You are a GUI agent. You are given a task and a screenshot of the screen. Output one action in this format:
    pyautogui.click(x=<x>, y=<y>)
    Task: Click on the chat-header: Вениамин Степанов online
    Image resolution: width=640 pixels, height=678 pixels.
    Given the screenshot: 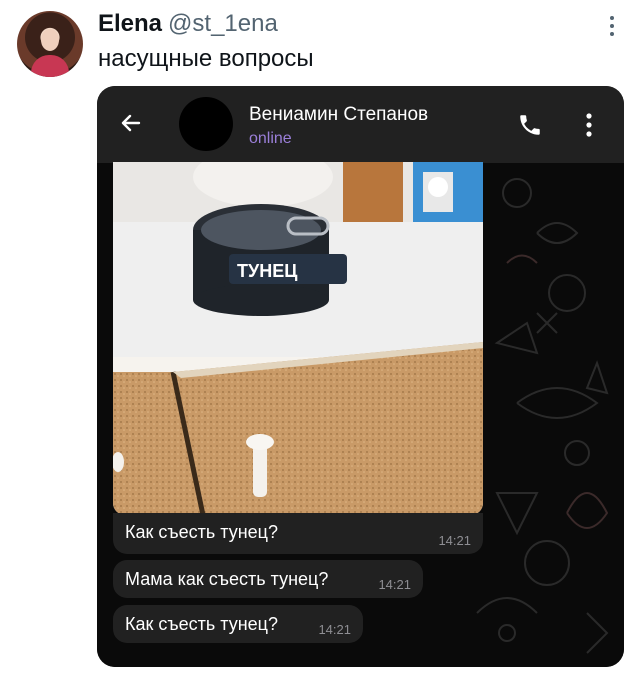 What is the action you would take?
    pyautogui.click(x=360, y=124)
    